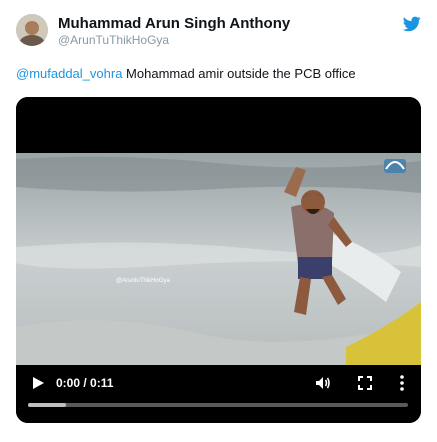 This screenshot has height=442, width=437. I want to click on channel-logo, so click(395, 166).